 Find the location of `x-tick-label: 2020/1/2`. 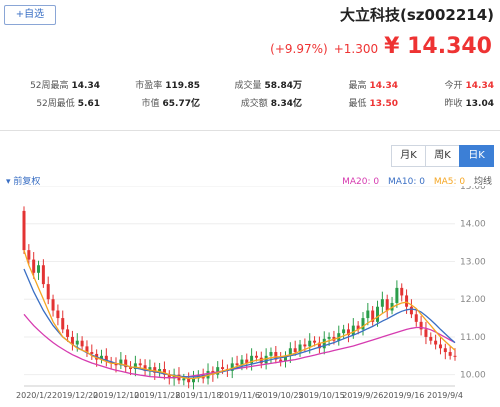

x-tick-label: 2020/1/2 is located at coordinates (34, 395).